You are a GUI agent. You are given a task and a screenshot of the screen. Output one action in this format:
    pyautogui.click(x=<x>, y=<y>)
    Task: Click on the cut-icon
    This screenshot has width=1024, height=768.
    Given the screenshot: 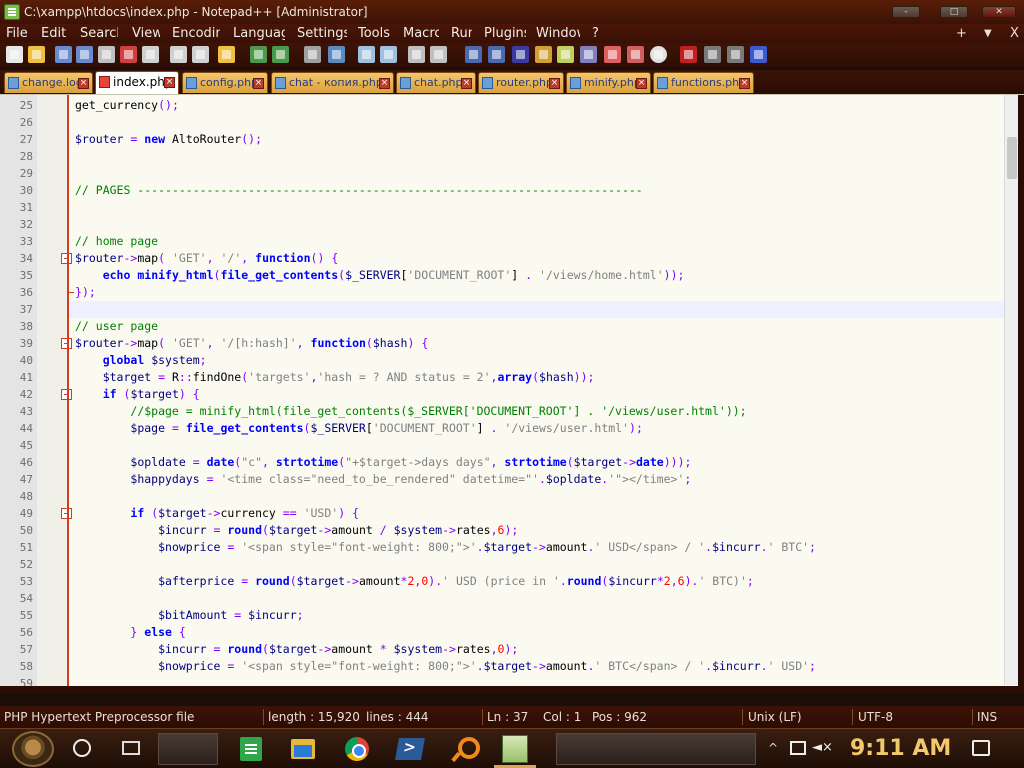 What is the action you would take?
    pyautogui.click(x=178, y=54)
    